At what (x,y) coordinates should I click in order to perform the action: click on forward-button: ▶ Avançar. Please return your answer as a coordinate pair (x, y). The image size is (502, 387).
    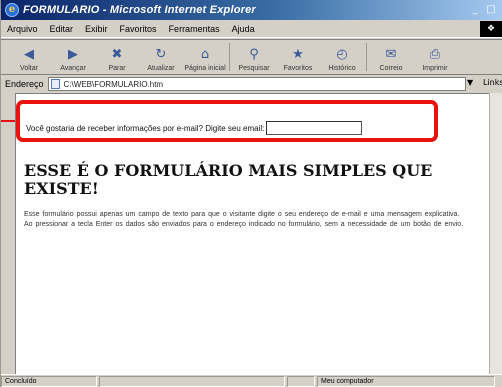
    Looking at the image, I should click on (73, 57).